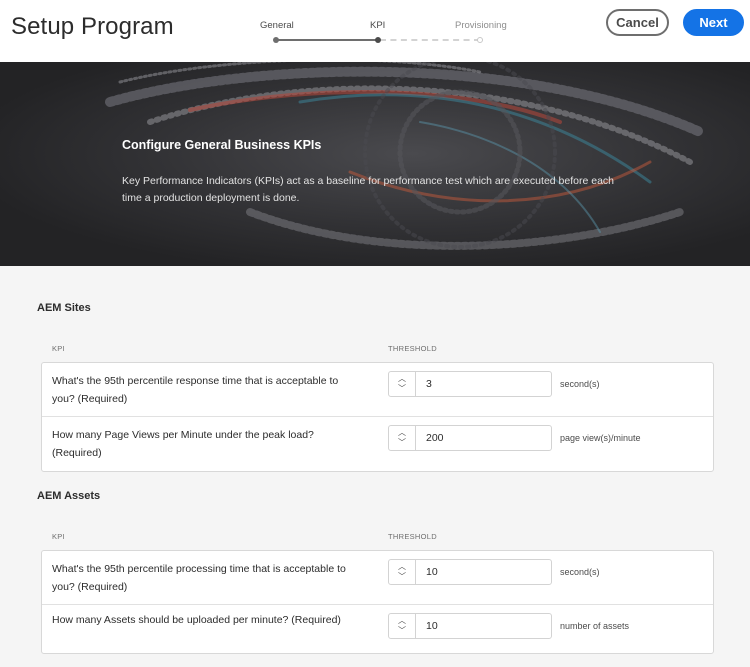  Describe the element at coordinates (385, 34) in the screenshot. I see `wizard-stepper: General KPI Provisioning` at that location.